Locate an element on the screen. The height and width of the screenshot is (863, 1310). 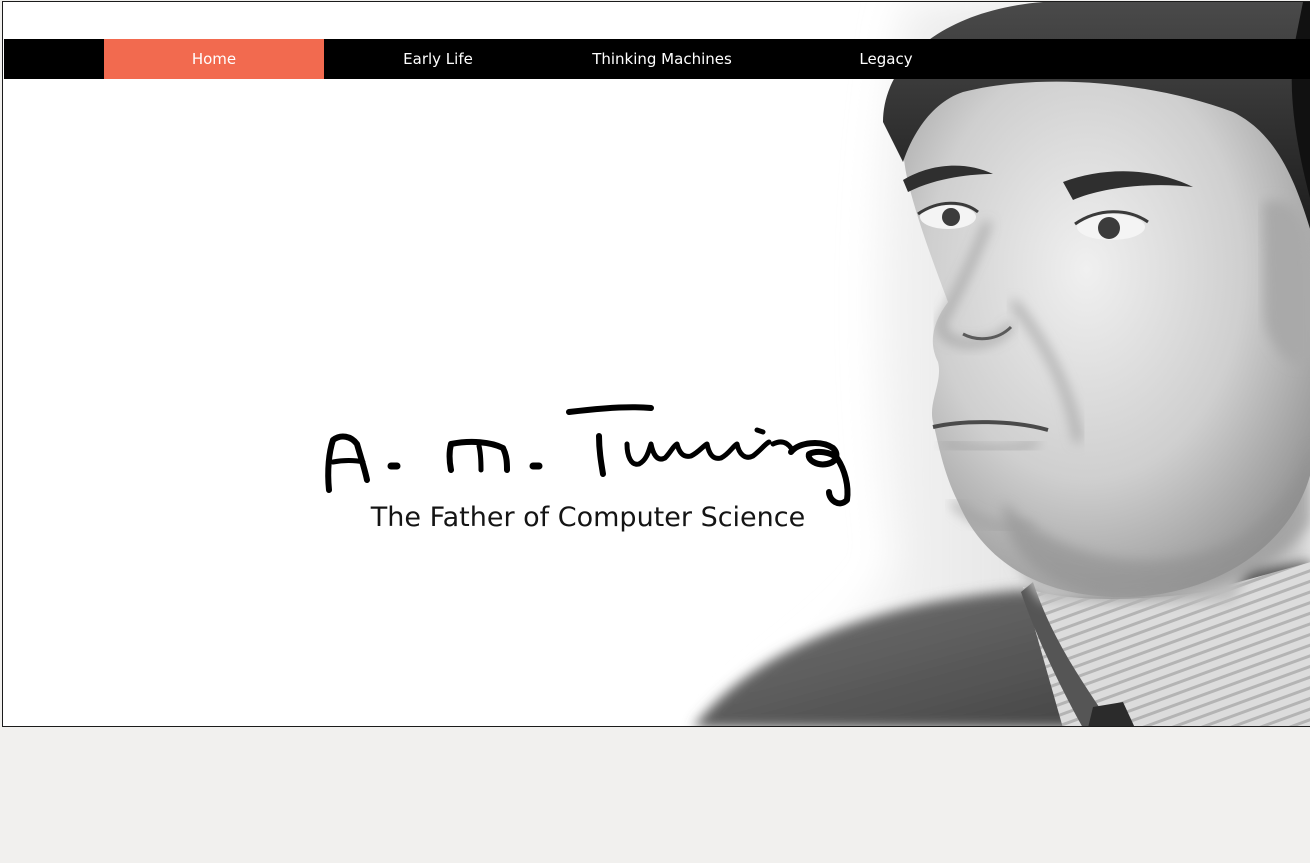
signature-image is located at coordinates (588, 455).